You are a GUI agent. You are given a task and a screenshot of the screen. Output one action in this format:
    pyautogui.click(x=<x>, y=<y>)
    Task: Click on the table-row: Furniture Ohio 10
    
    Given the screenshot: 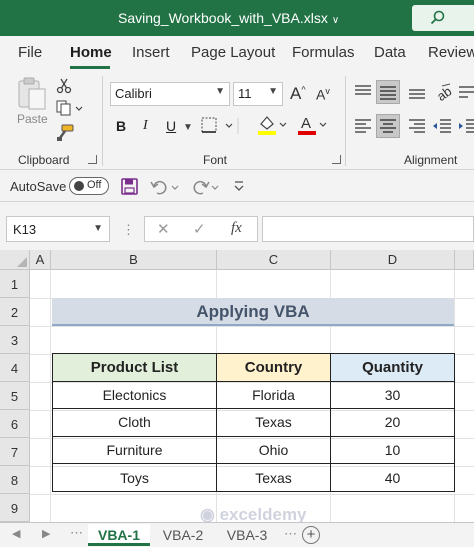 What is the action you would take?
    pyautogui.click(x=253, y=450)
    